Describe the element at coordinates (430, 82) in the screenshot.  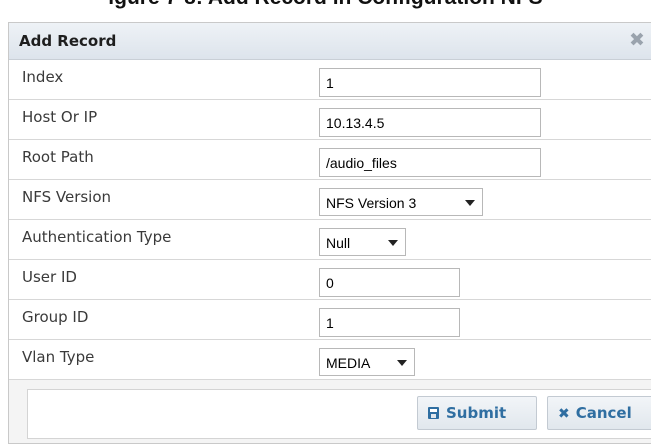
I see `index-input: 1` at that location.